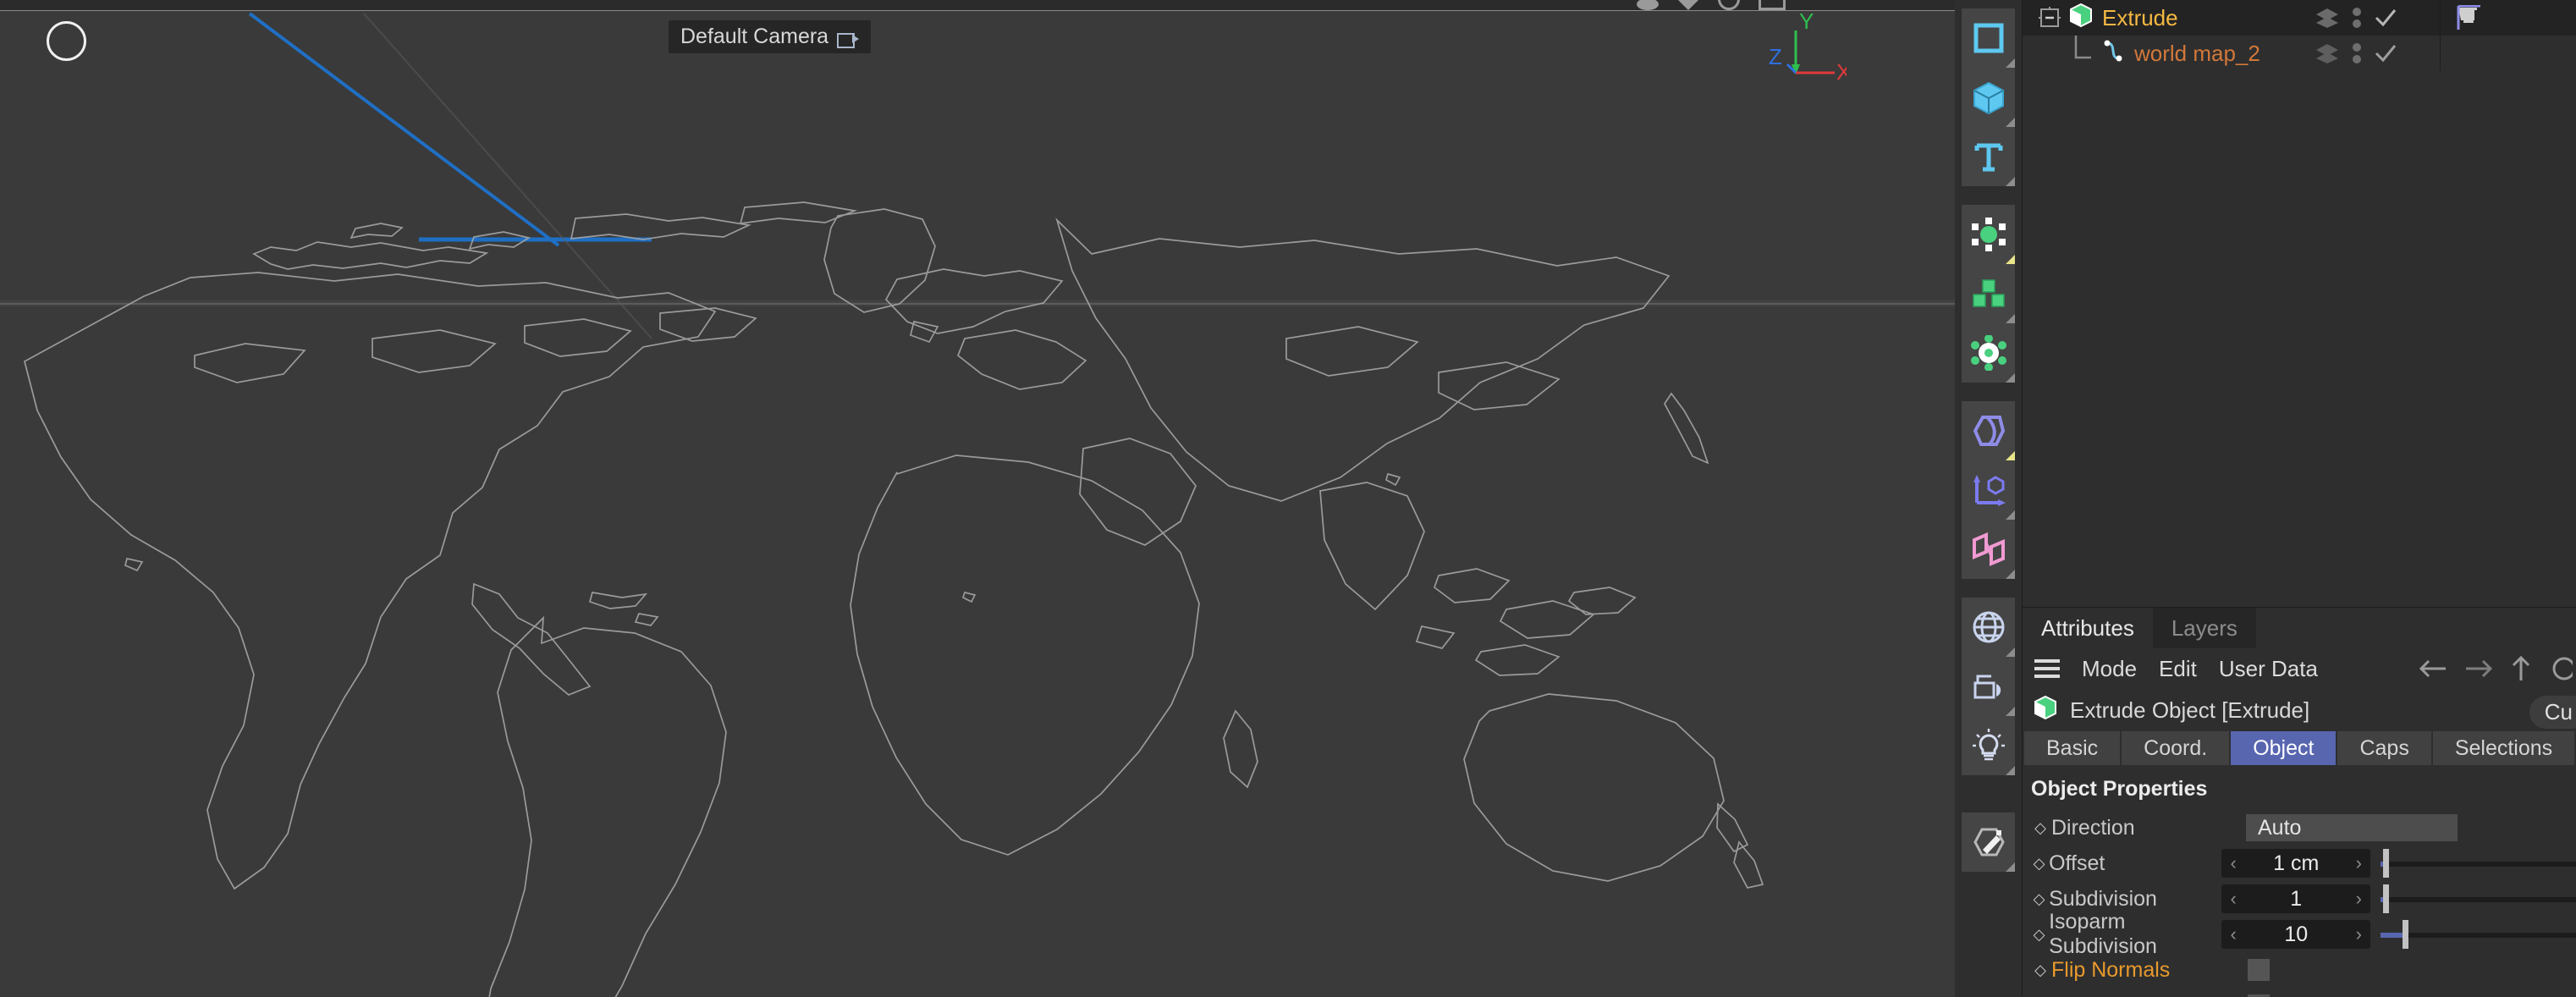 This screenshot has width=2576, height=997. Describe the element at coordinates (2119, 789) in the screenshot. I see `object-properties-heading: Object Properties` at that location.